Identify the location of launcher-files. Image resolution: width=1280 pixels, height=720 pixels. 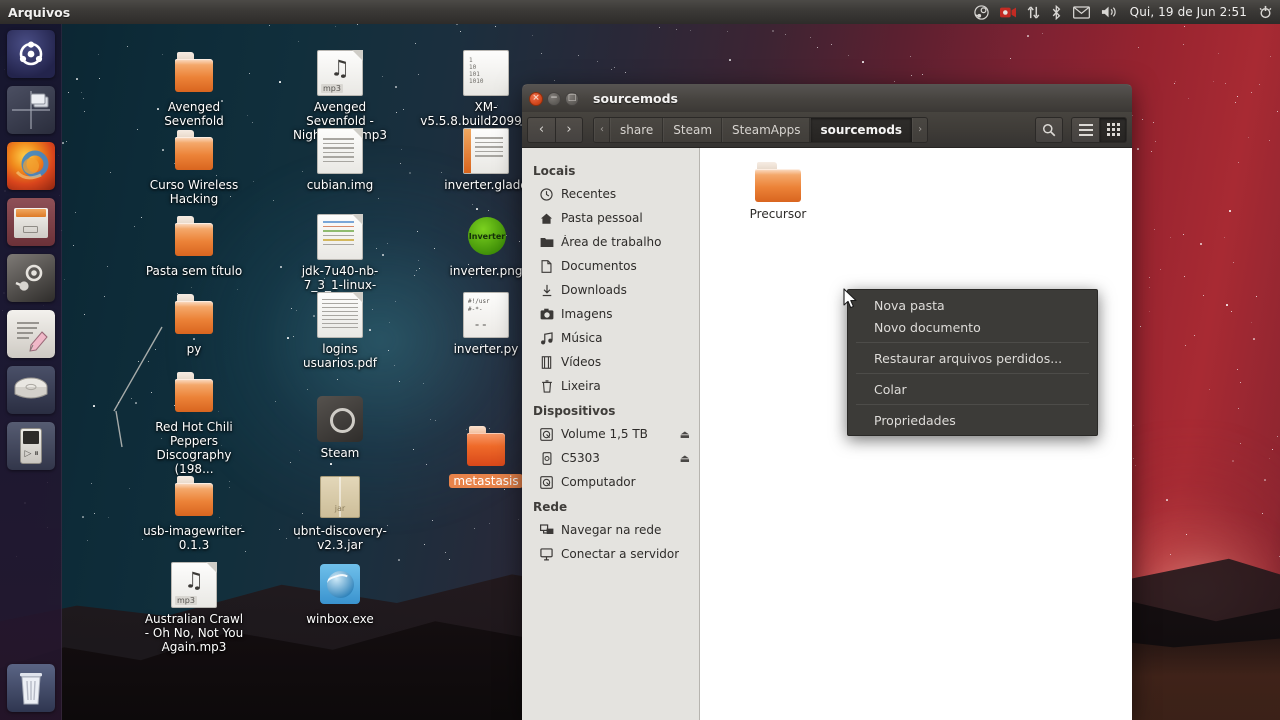
(30, 222).